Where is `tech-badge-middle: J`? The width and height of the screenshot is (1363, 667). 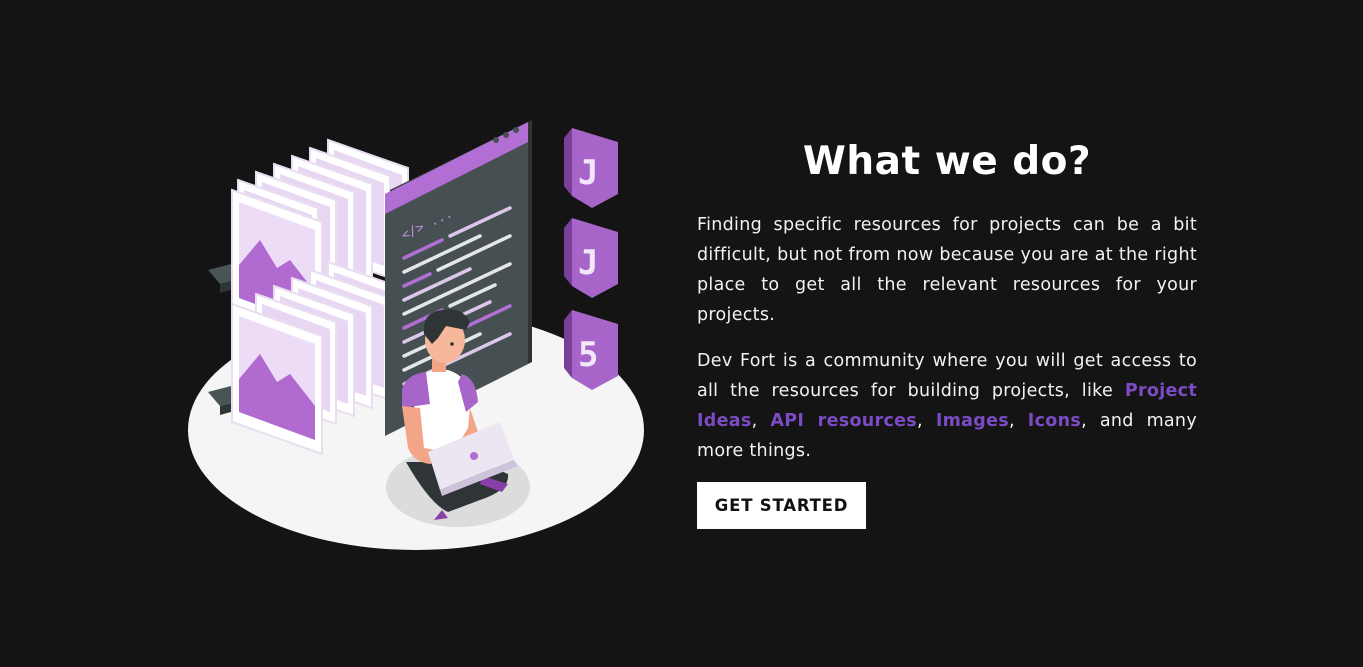
tech-badge-middle: J is located at coordinates (591, 258).